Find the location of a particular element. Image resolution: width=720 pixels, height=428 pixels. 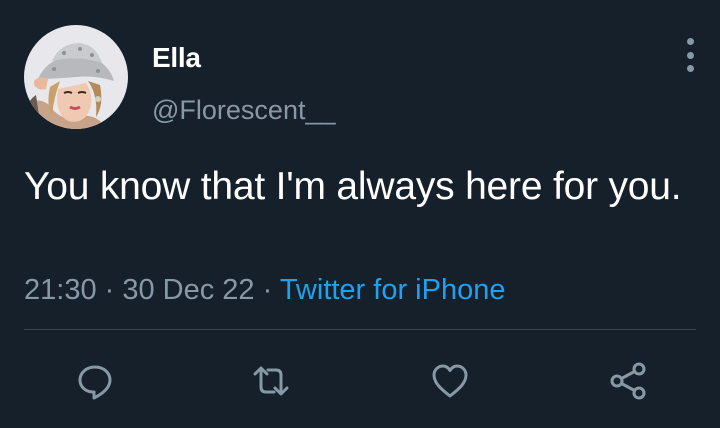

avatar is located at coordinates (76, 77).